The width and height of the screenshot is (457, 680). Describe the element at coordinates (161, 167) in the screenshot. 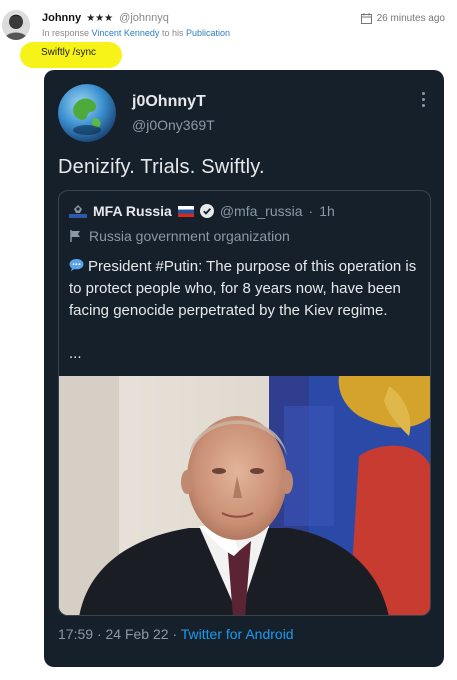

I see `tweet-text: Denizify. Trials. Swiftly.` at that location.